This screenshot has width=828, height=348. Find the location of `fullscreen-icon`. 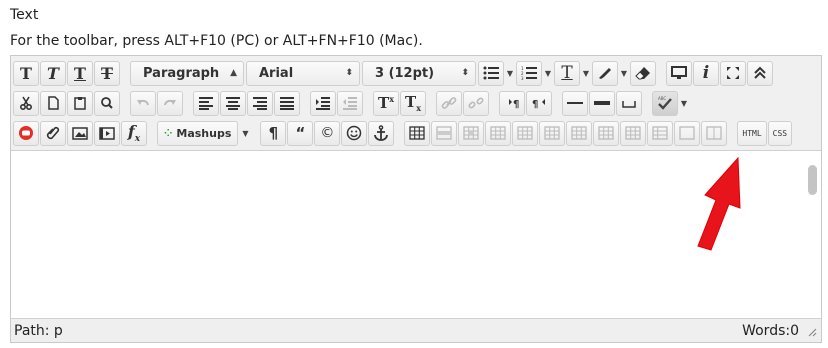

fullscreen-icon is located at coordinates (733, 73).